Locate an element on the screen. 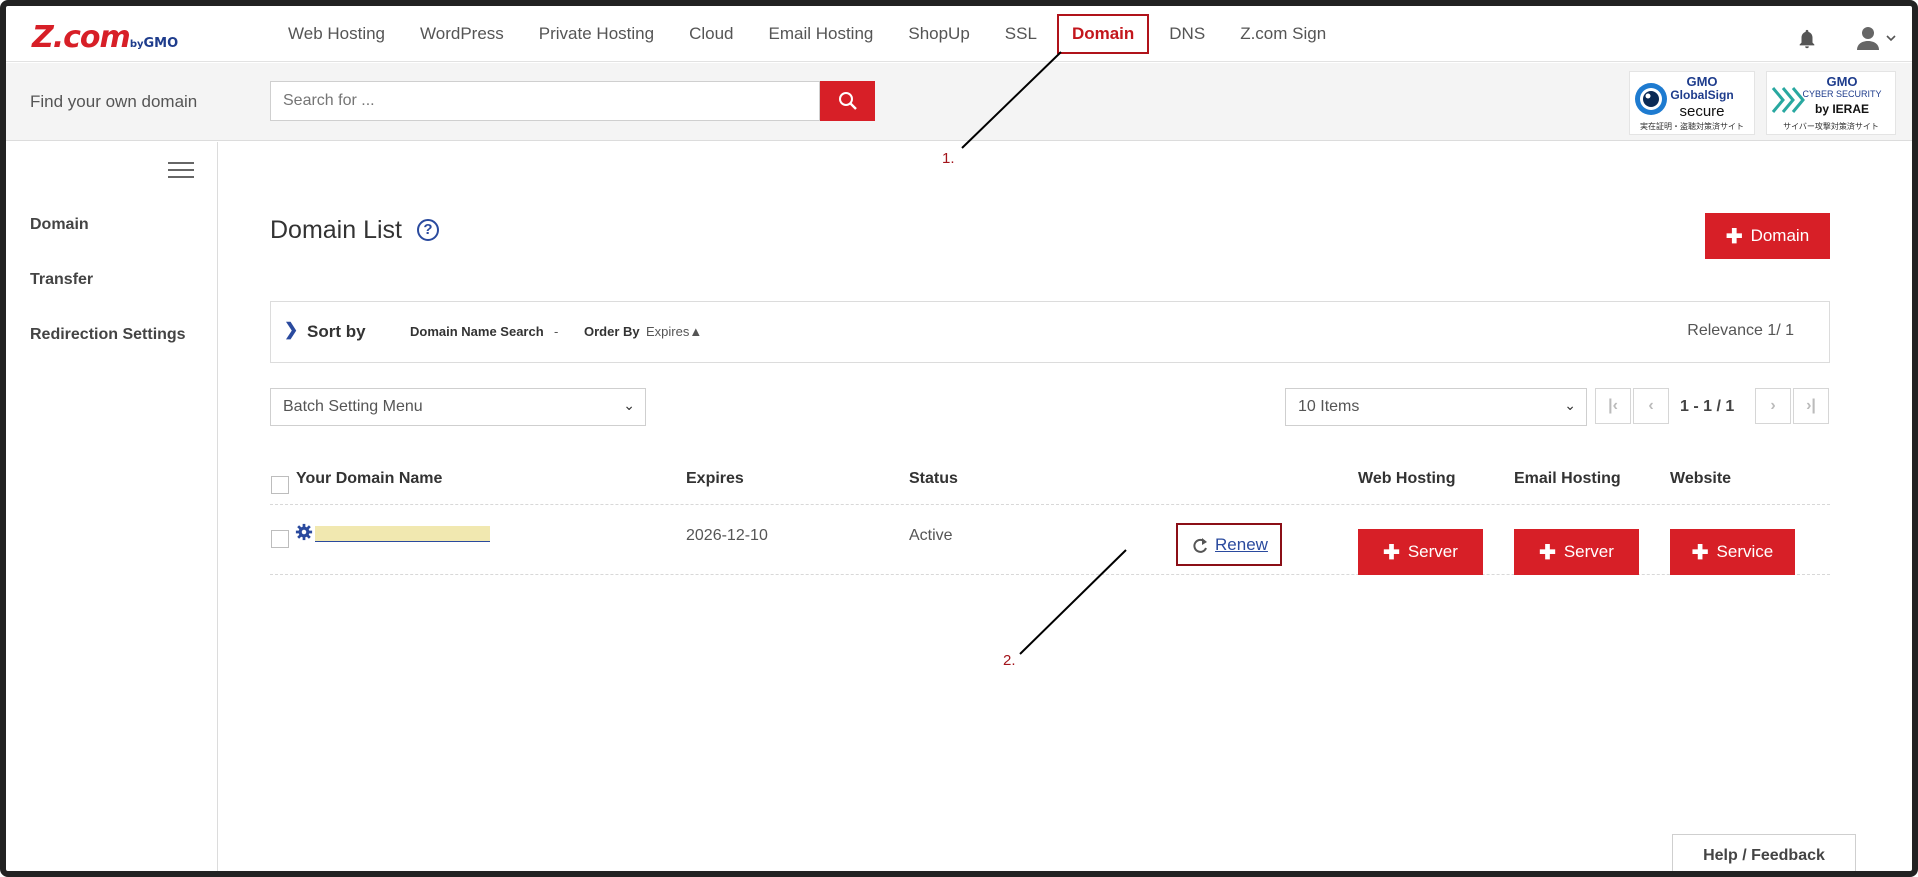 This screenshot has height=877, width=1918. annotation-lines is located at coordinates (1044, 353).